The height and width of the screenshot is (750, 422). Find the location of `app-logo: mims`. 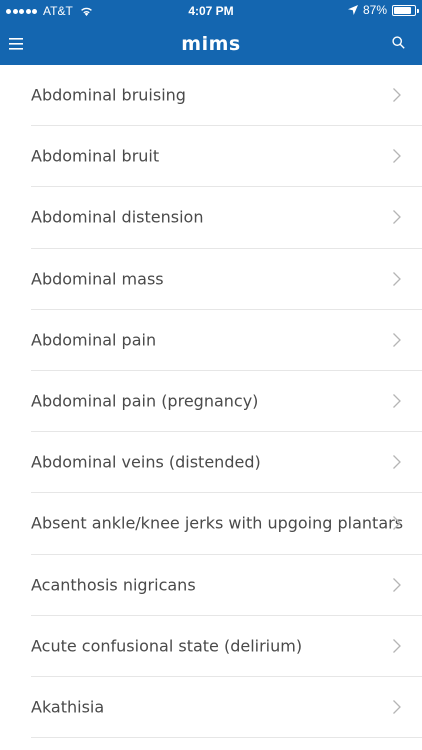

app-logo: mims is located at coordinates (211, 44).